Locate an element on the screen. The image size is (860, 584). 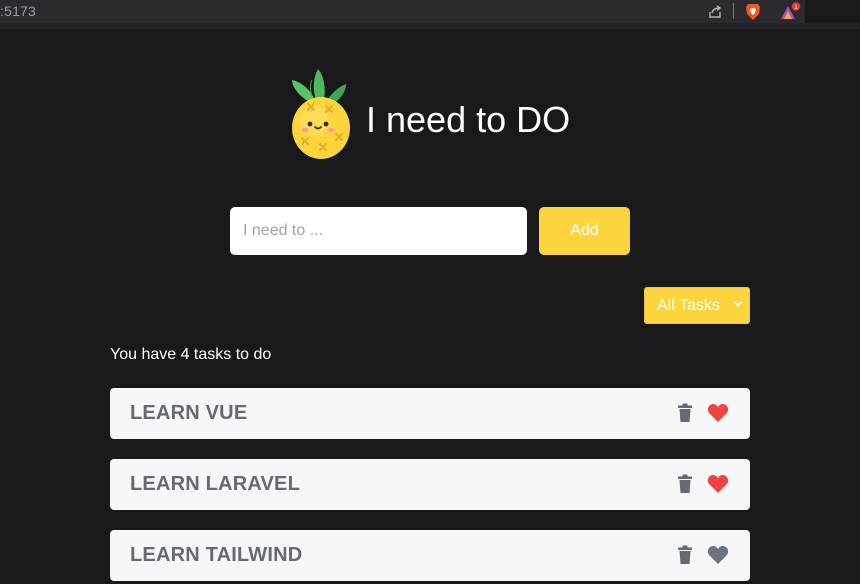
pineapple-icon is located at coordinates (321, 114).